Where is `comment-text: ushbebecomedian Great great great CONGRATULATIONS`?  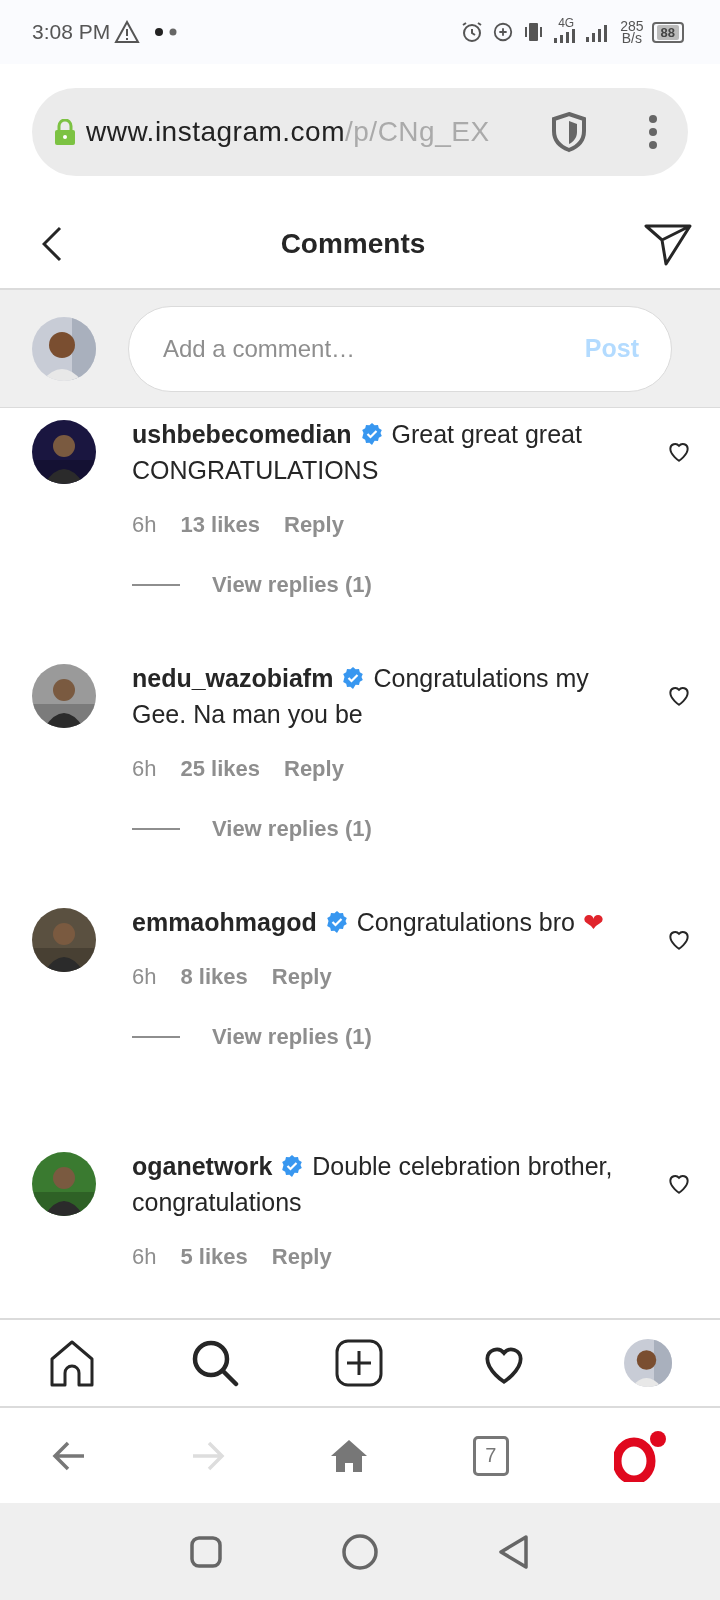
comment-text: ushbebecomedian Great great great CONGRATULATIONS is located at coordinates (357, 452).